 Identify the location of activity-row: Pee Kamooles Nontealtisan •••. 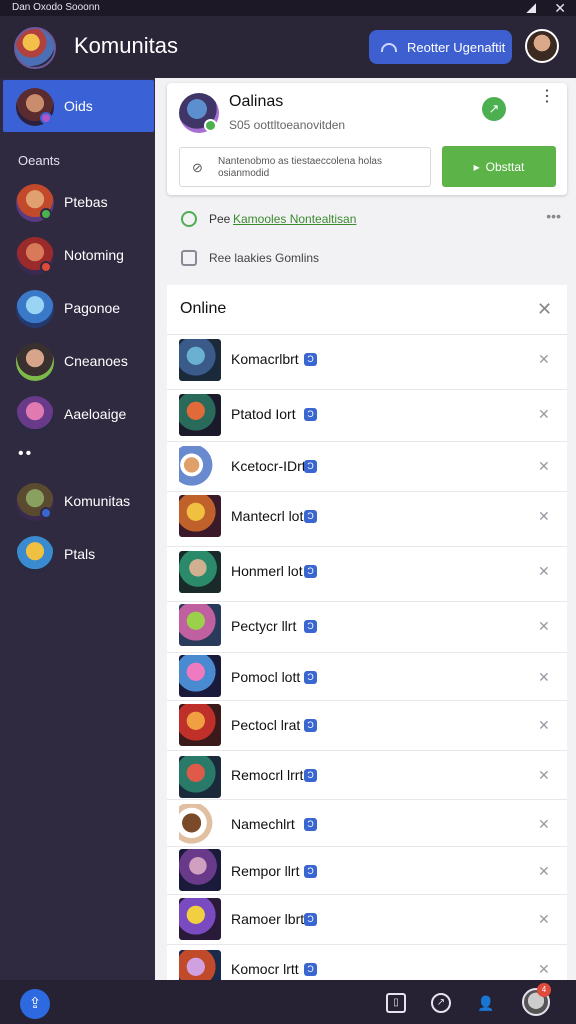
(371, 219).